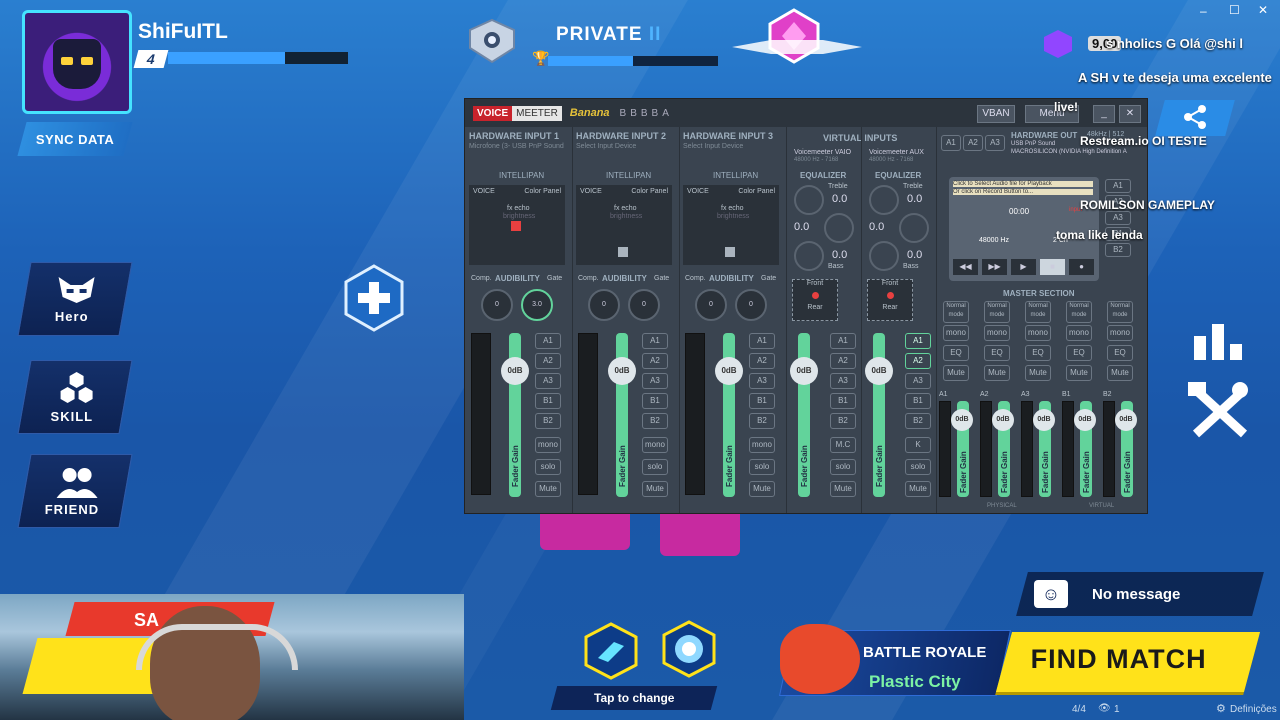 Image resolution: width=1280 pixels, height=720 pixels. I want to click on tools-icon, so click(1220, 411).